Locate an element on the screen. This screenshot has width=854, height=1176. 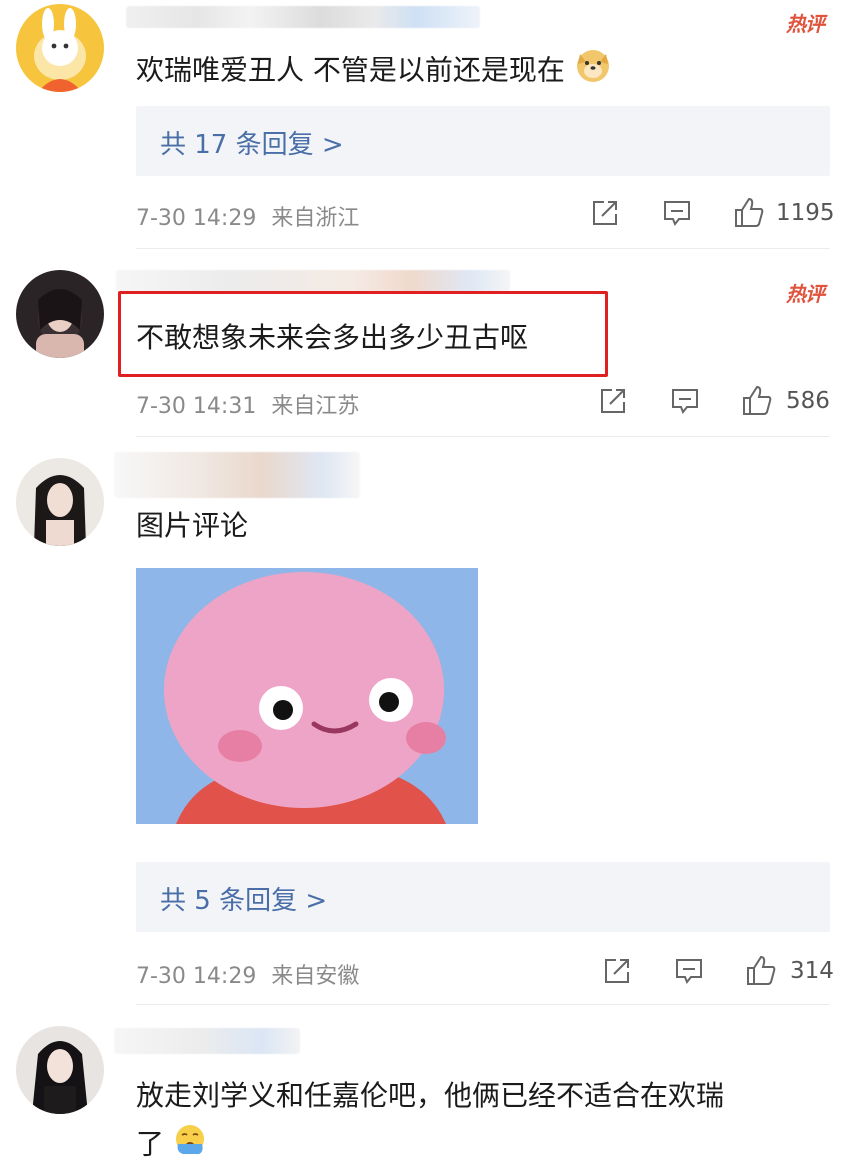
view-replies-button: 共 17 条回复 > is located at coordinates (483, 141).